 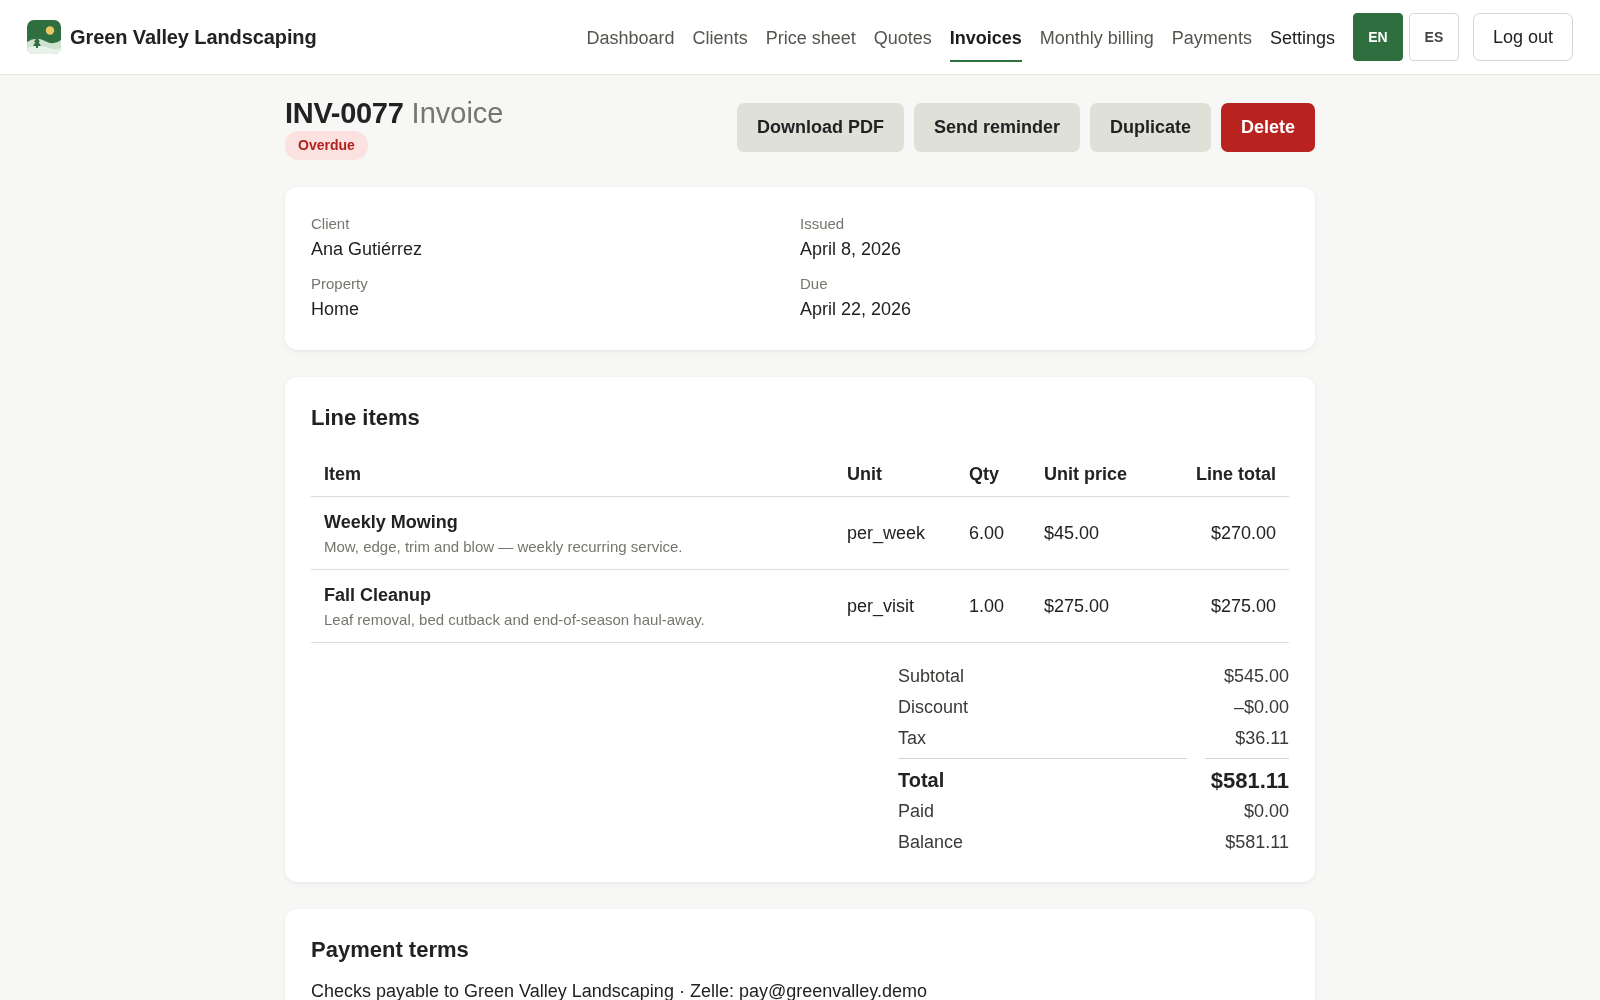 I want to click on detail-label: Issued, so click(x=822, y=224).